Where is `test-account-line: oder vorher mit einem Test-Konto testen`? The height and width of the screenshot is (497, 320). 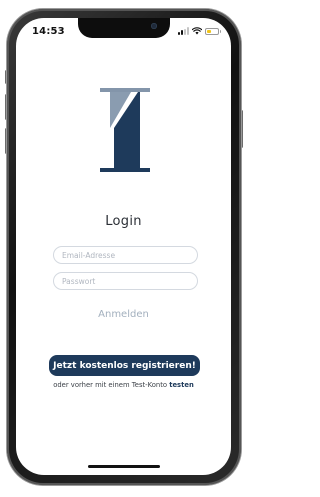 test-account-line: oder vorher mit einem Test-Konto testen is located at coordinates (123, 385).